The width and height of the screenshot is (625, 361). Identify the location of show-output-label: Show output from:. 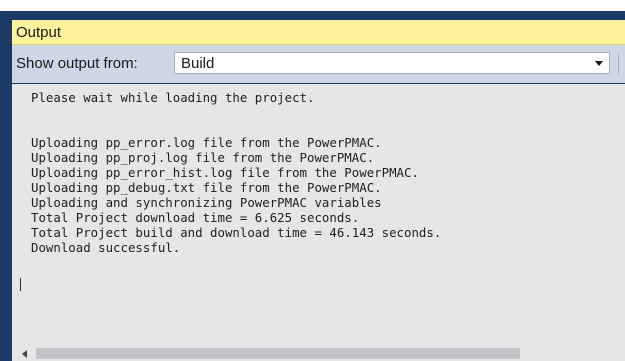
(77, 63).